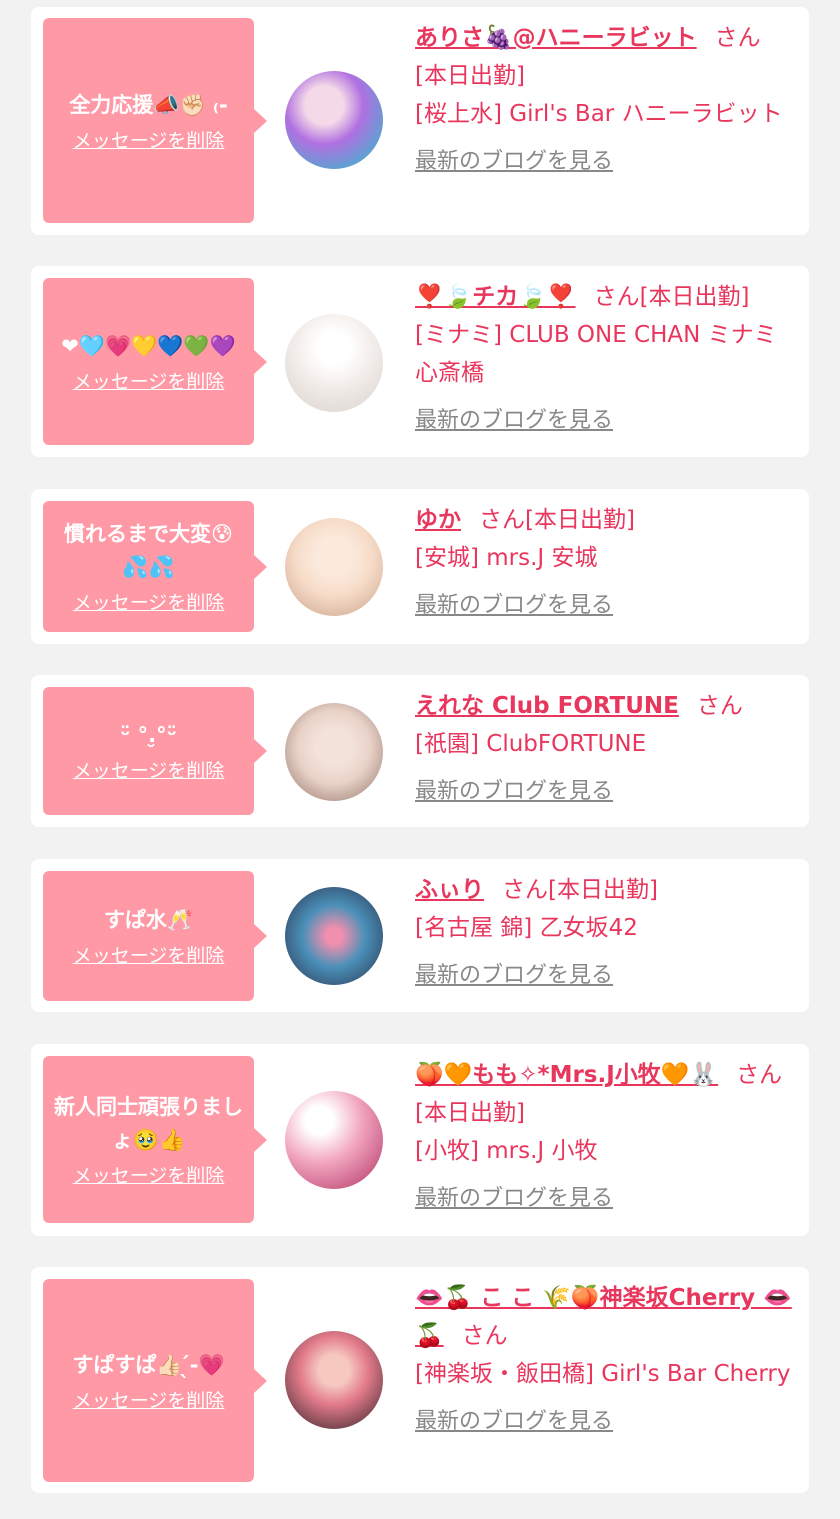  Describe the element at coordinates (506, 558) in the screenshot. I see `shop-info: [安城] mrs.J 安城` at that location.